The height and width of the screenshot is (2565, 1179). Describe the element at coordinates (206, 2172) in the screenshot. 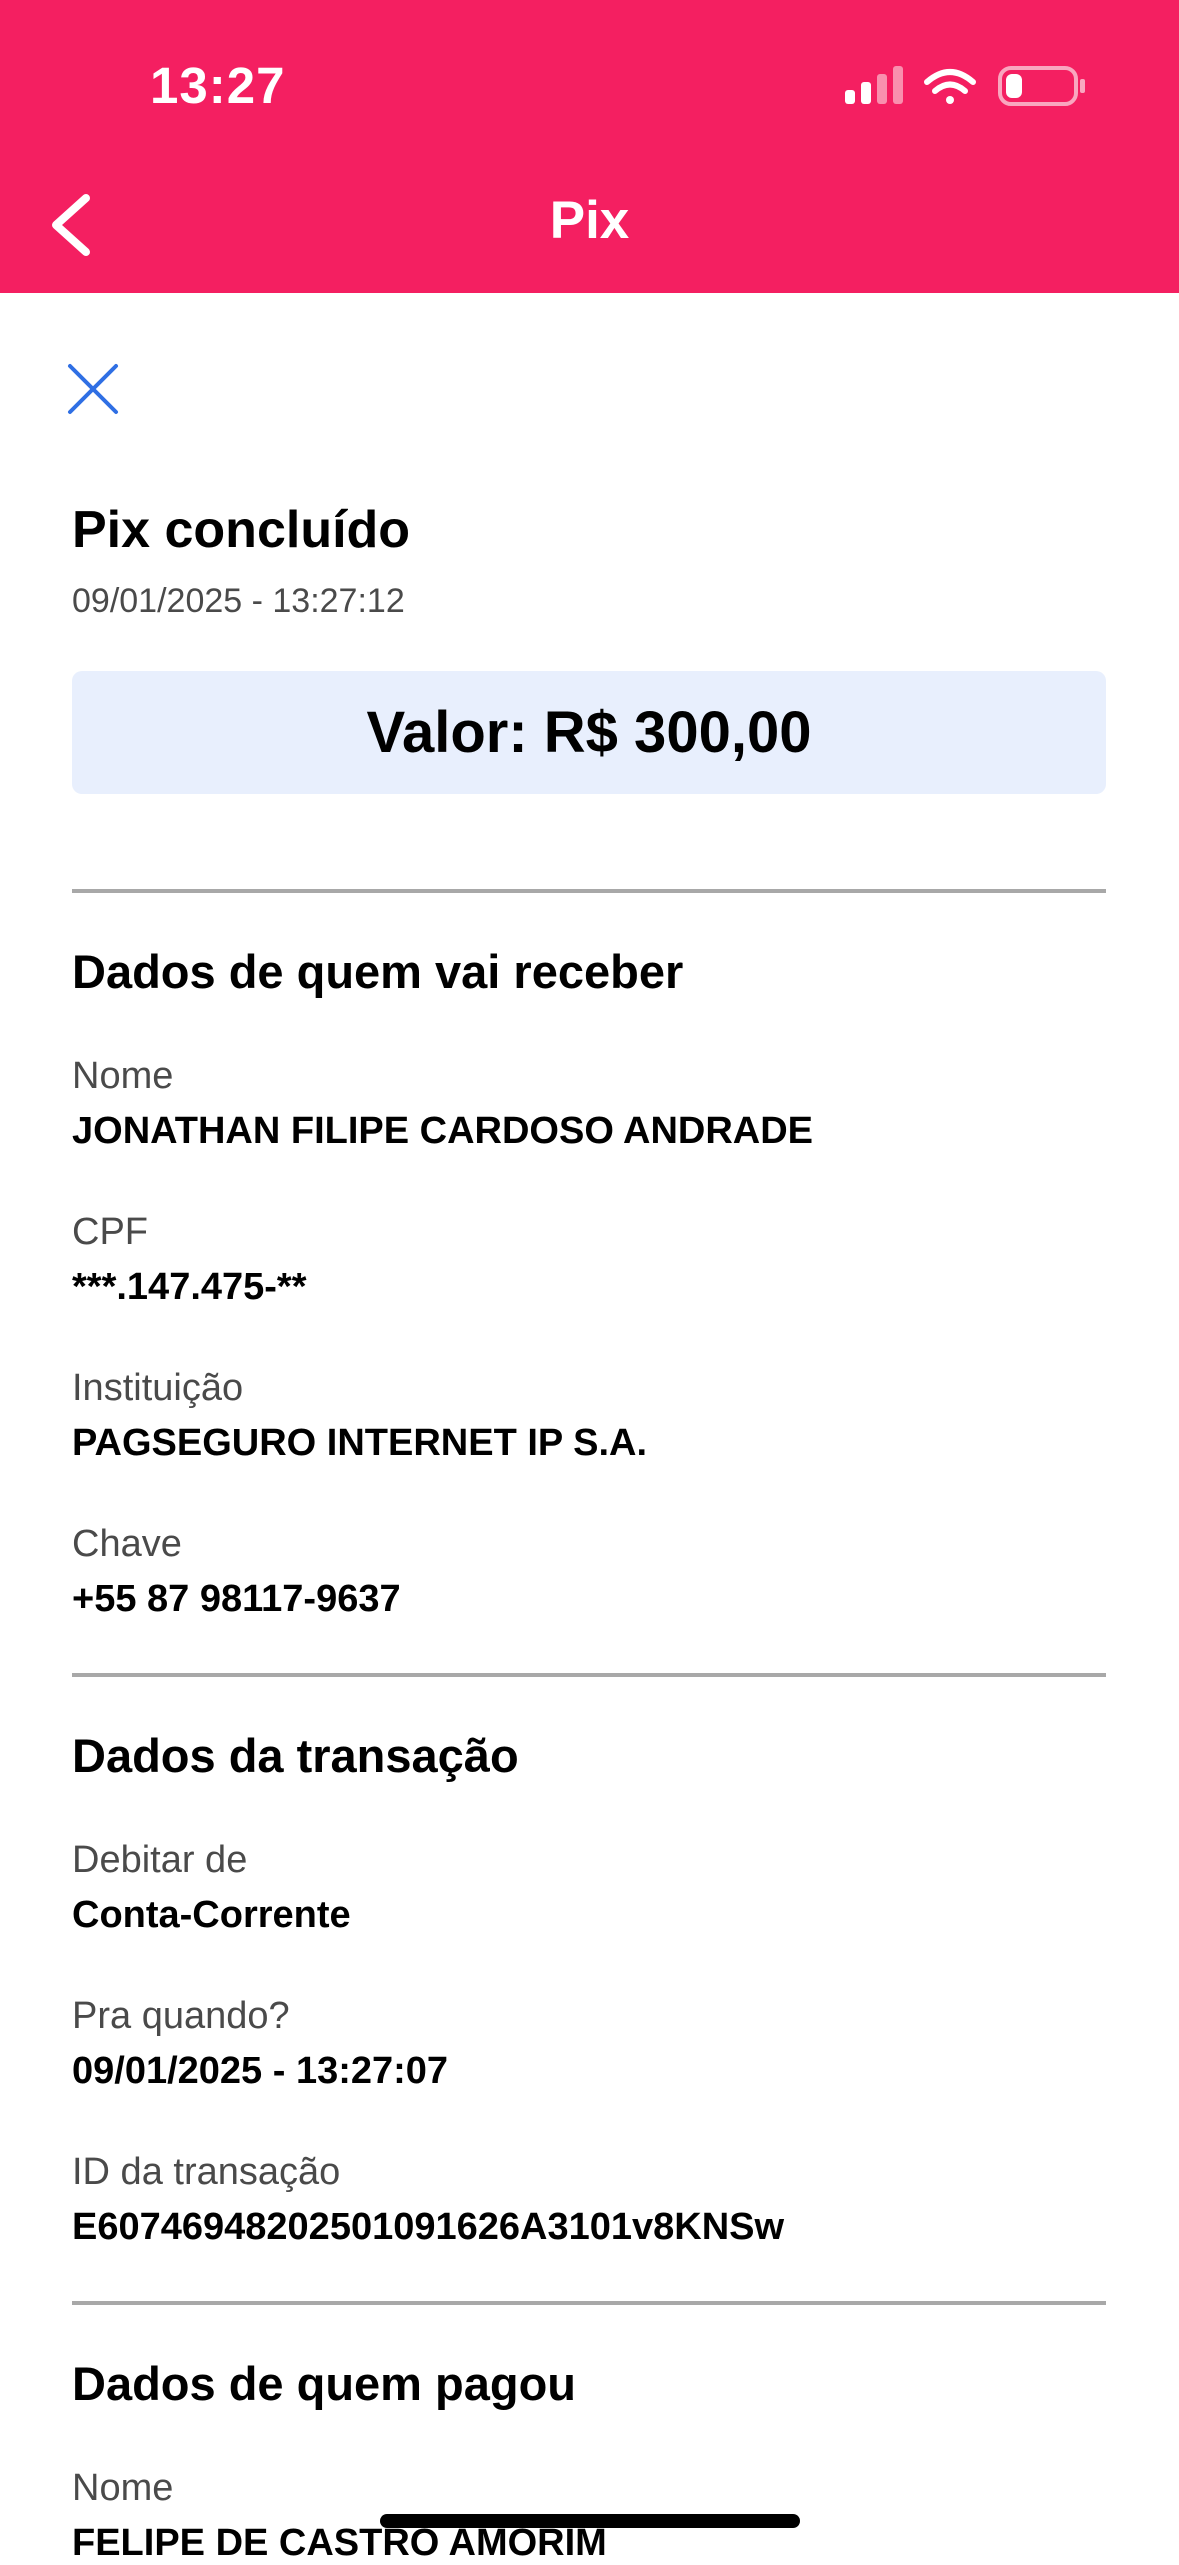

I see `transaction-id-label: ID da transação` at that location.